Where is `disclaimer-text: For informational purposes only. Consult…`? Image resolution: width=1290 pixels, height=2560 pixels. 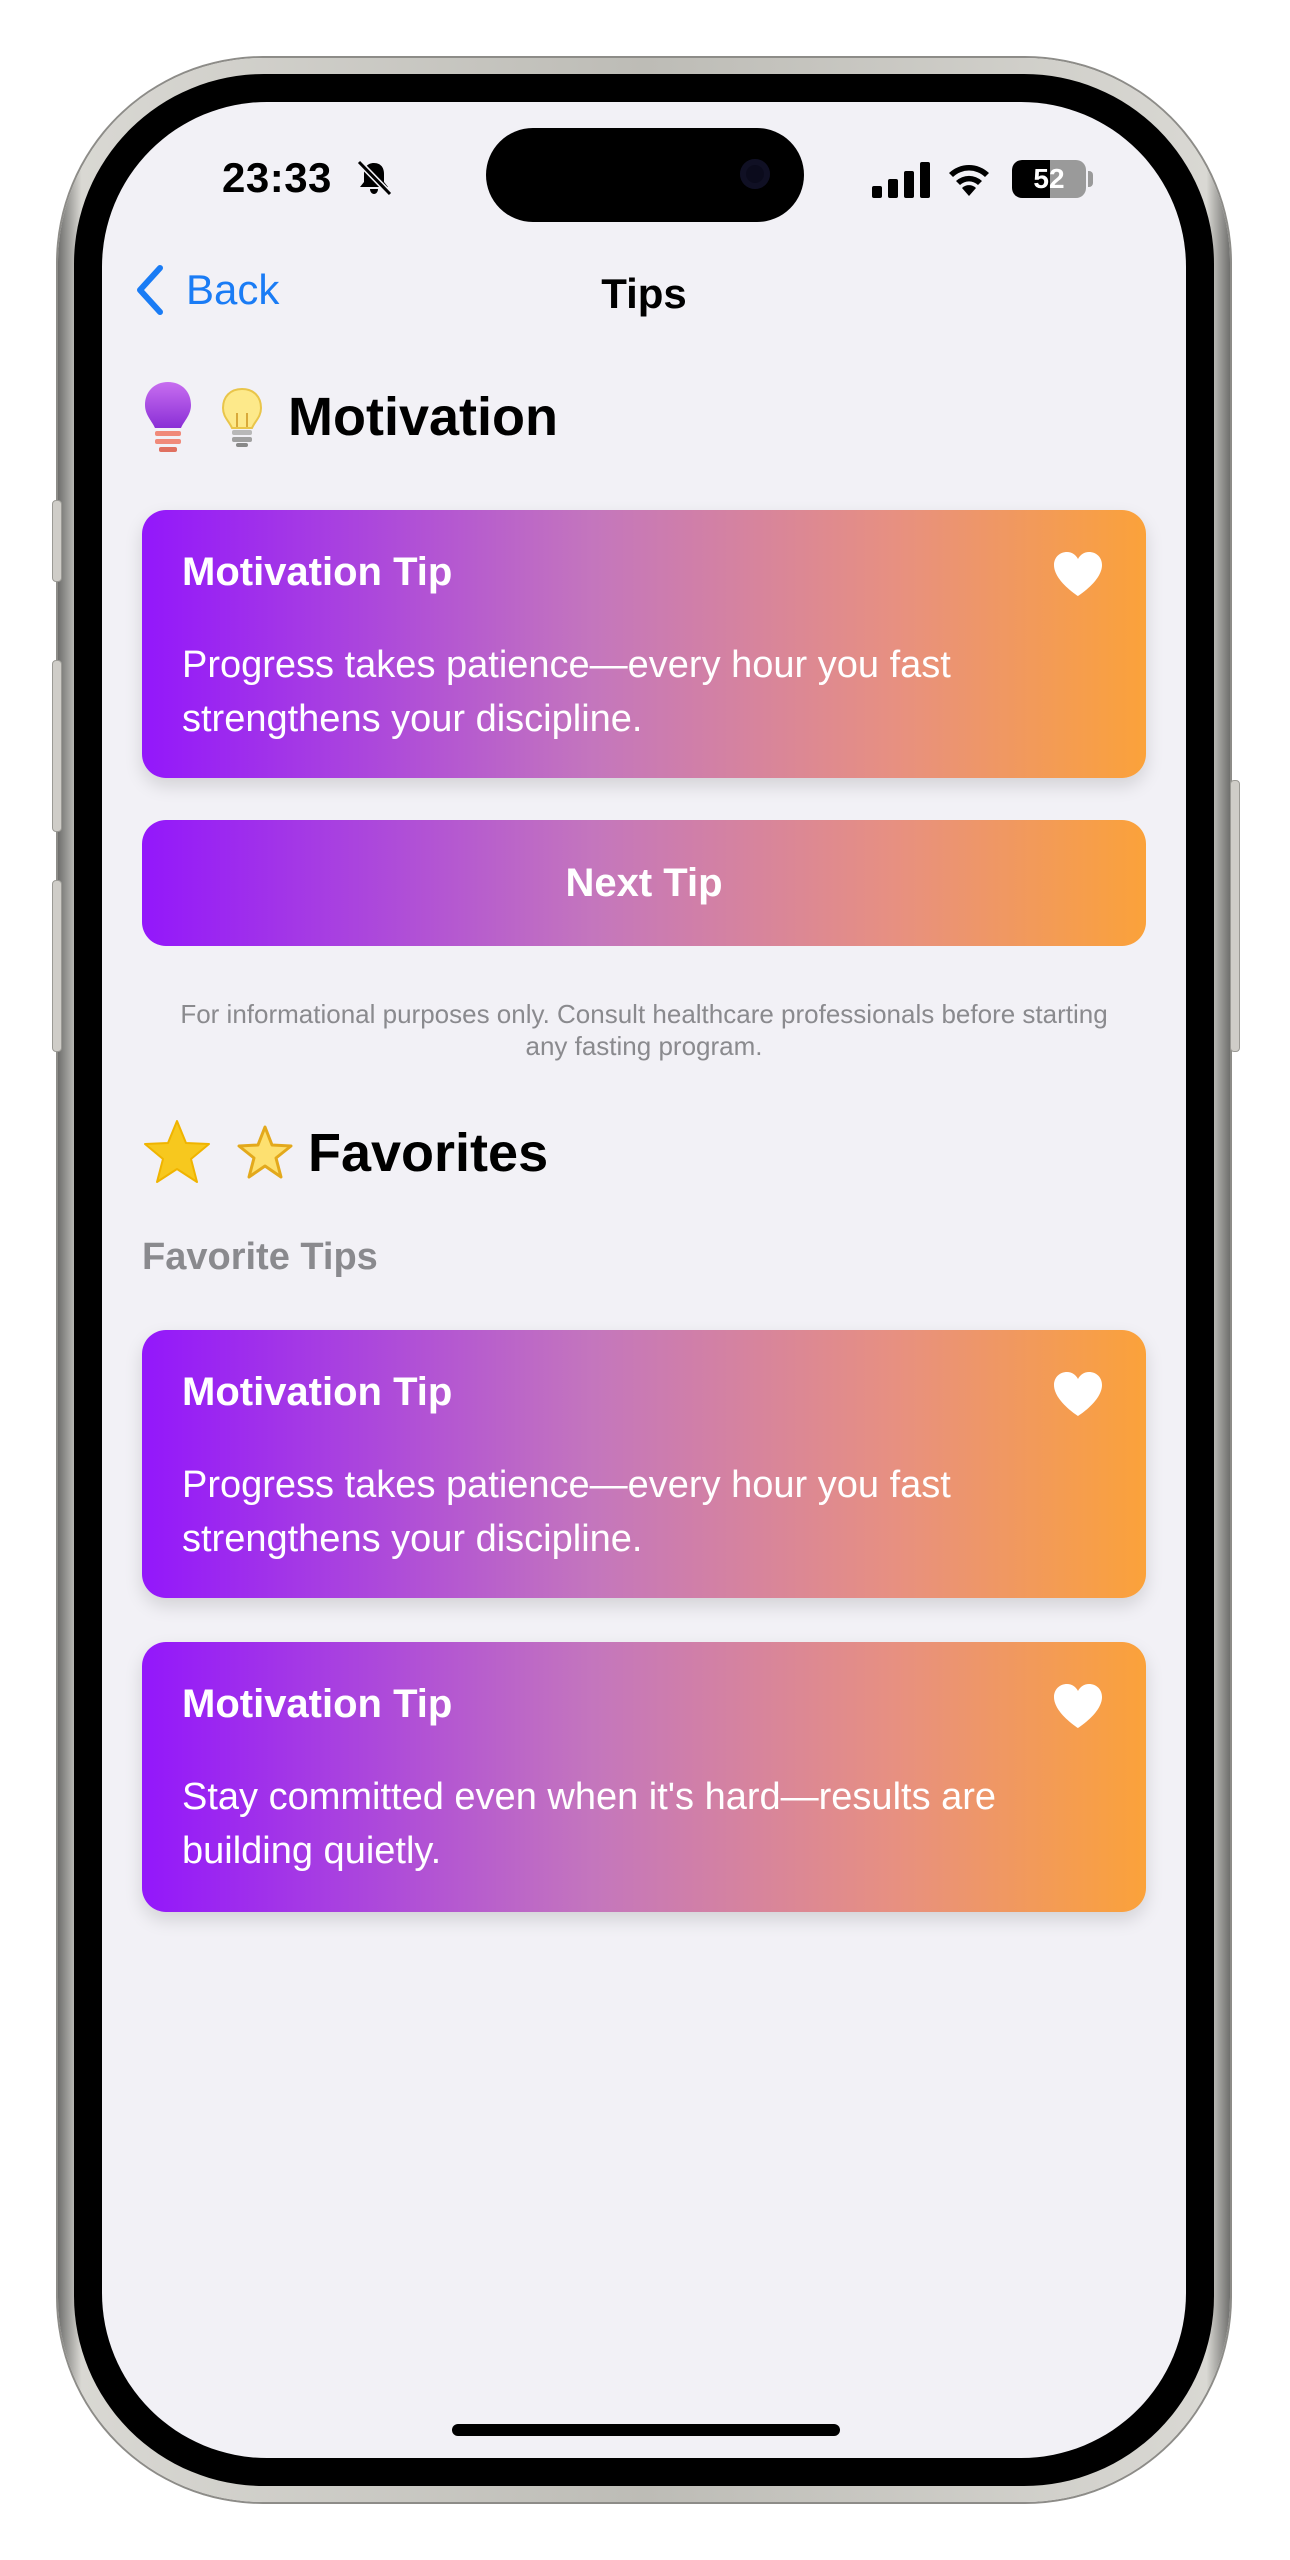
disclaimer-text: For informational purposes only. Consult… is located at coordinates (644, 1030).